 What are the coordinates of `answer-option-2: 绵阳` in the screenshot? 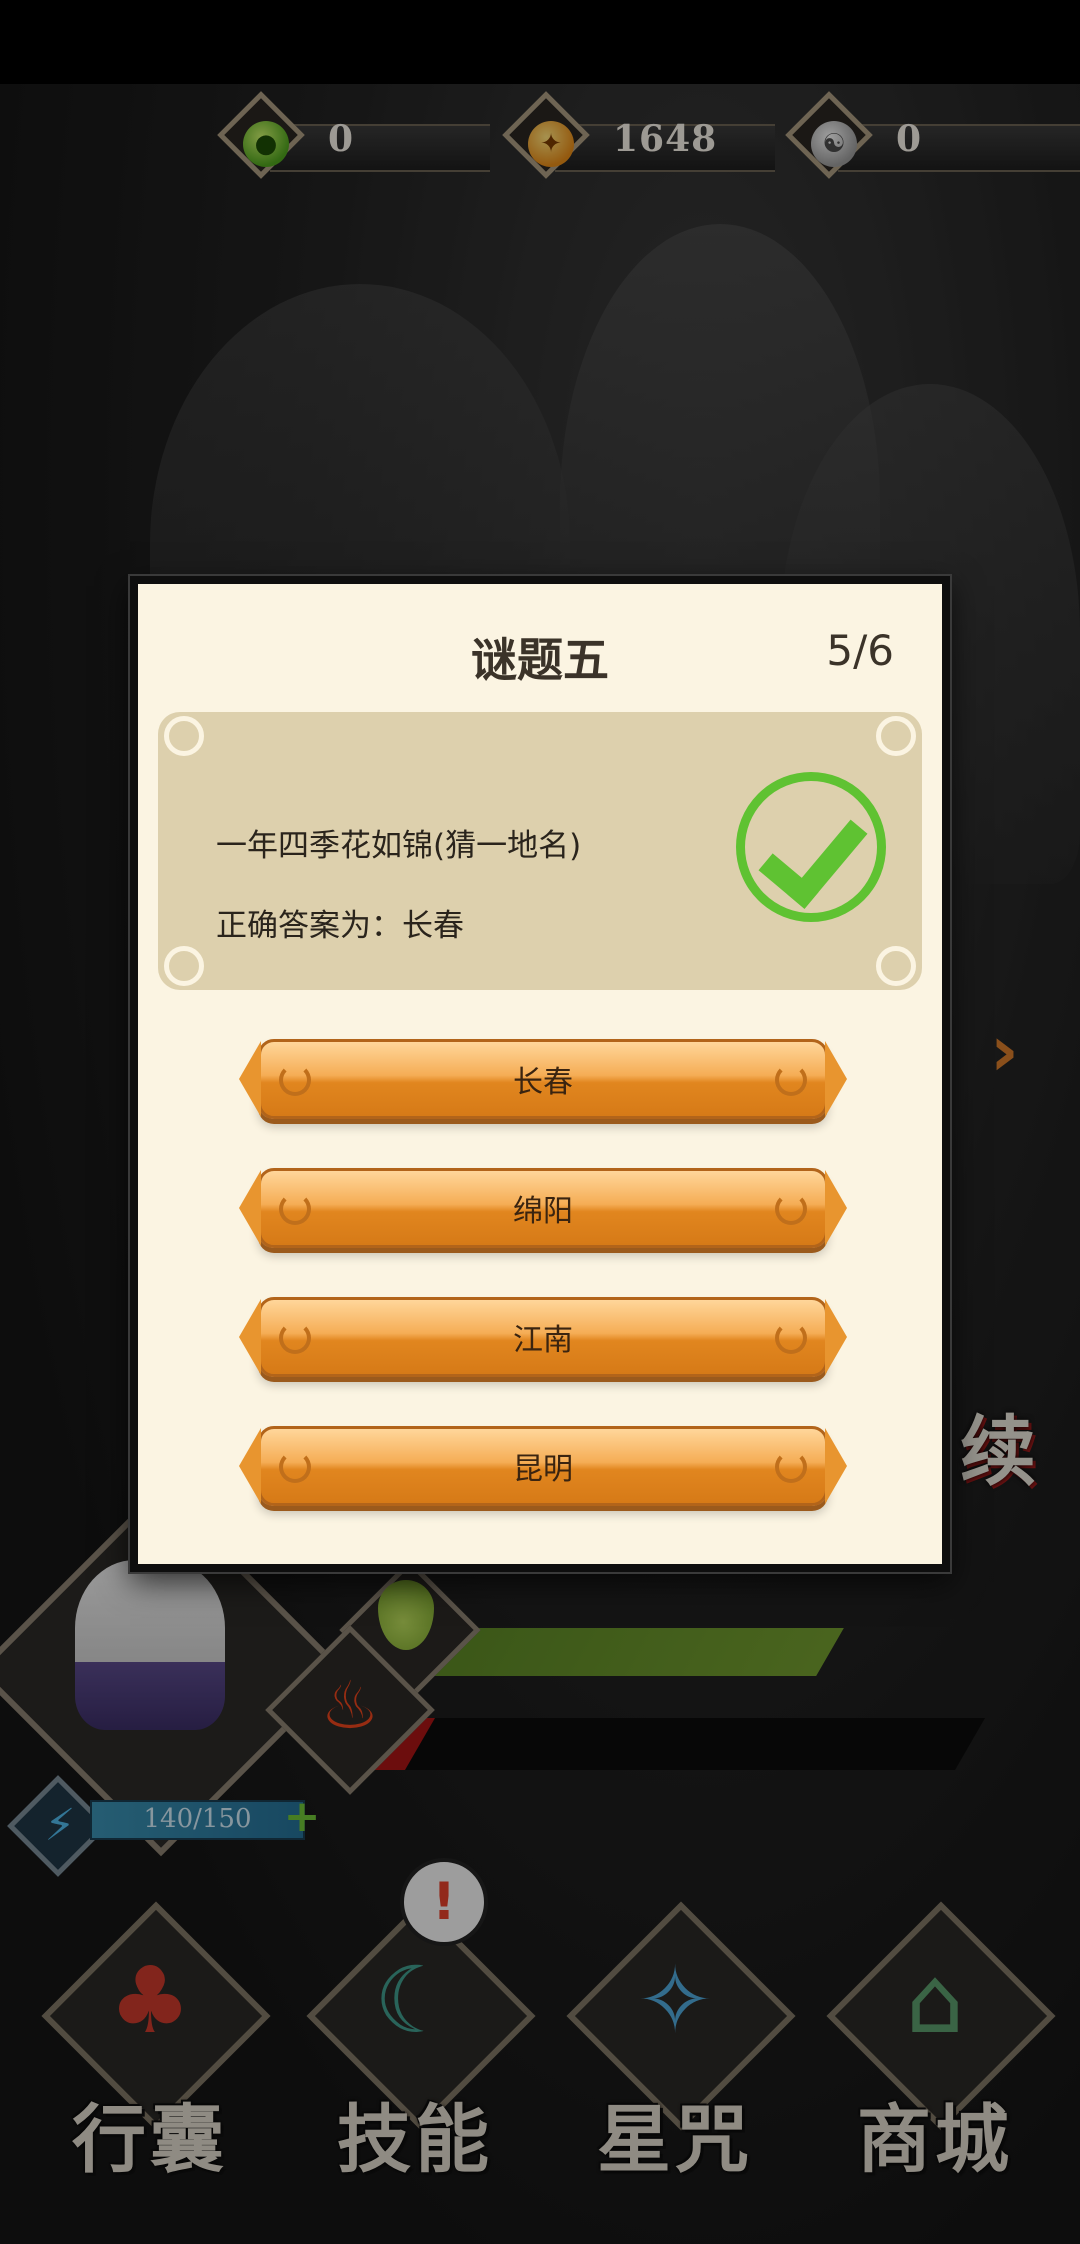 It's located at (543, 1208).